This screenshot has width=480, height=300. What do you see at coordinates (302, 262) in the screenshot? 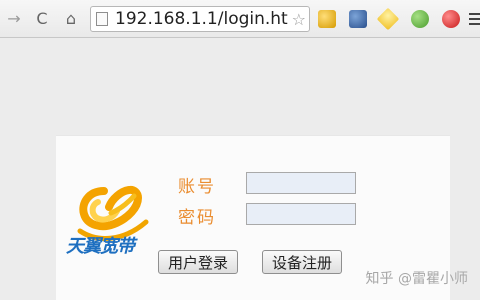
I see `register-button: 设备注册` at bounding box center [302, 262].